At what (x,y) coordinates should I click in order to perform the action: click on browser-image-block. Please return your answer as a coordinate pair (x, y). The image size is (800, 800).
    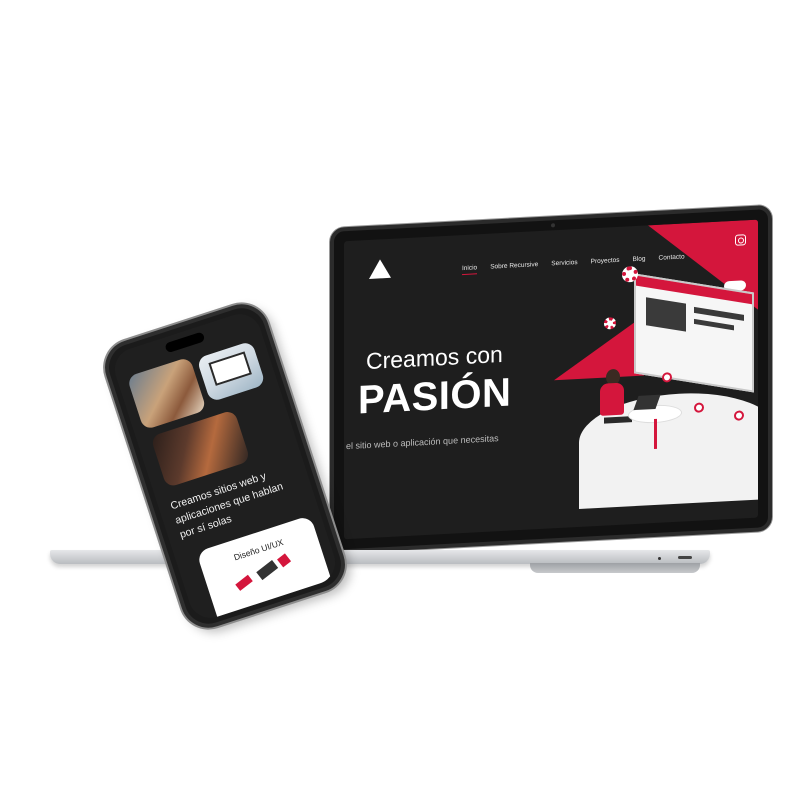
    Looking at the image, I should click on (666, 314).